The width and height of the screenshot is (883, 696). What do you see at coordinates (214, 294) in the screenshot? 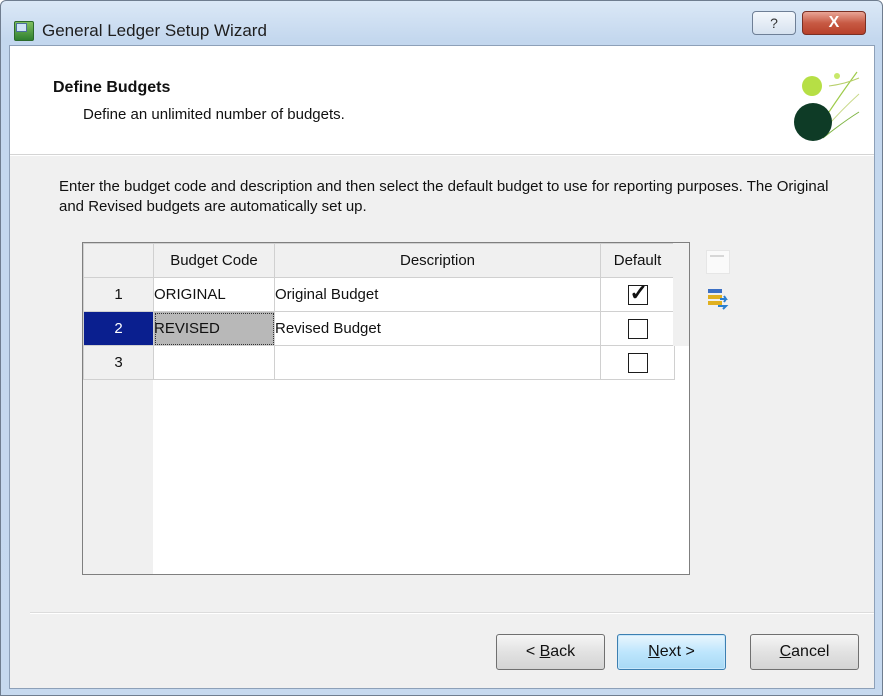
I see `budget-code-cell: ORIGINAL` at bounding box center [214, 294].